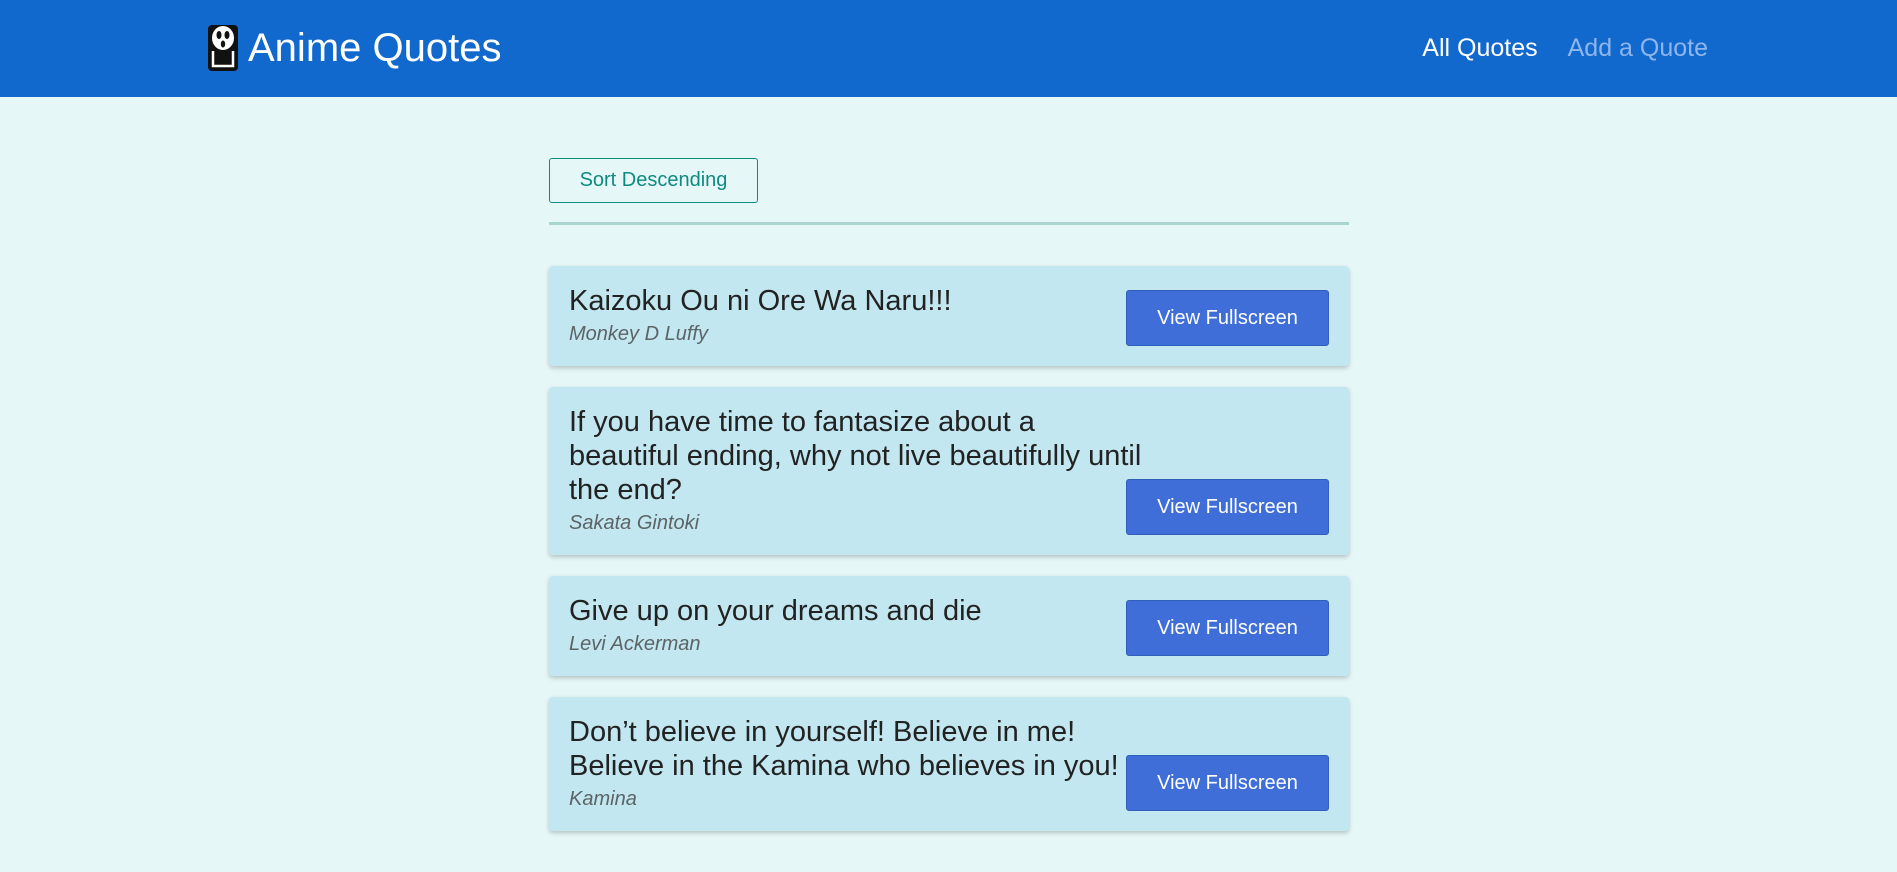 This screenshot has height=872, width=1897. I want to click on quote-text: Give up on your dreams and die, so click(775, 611).